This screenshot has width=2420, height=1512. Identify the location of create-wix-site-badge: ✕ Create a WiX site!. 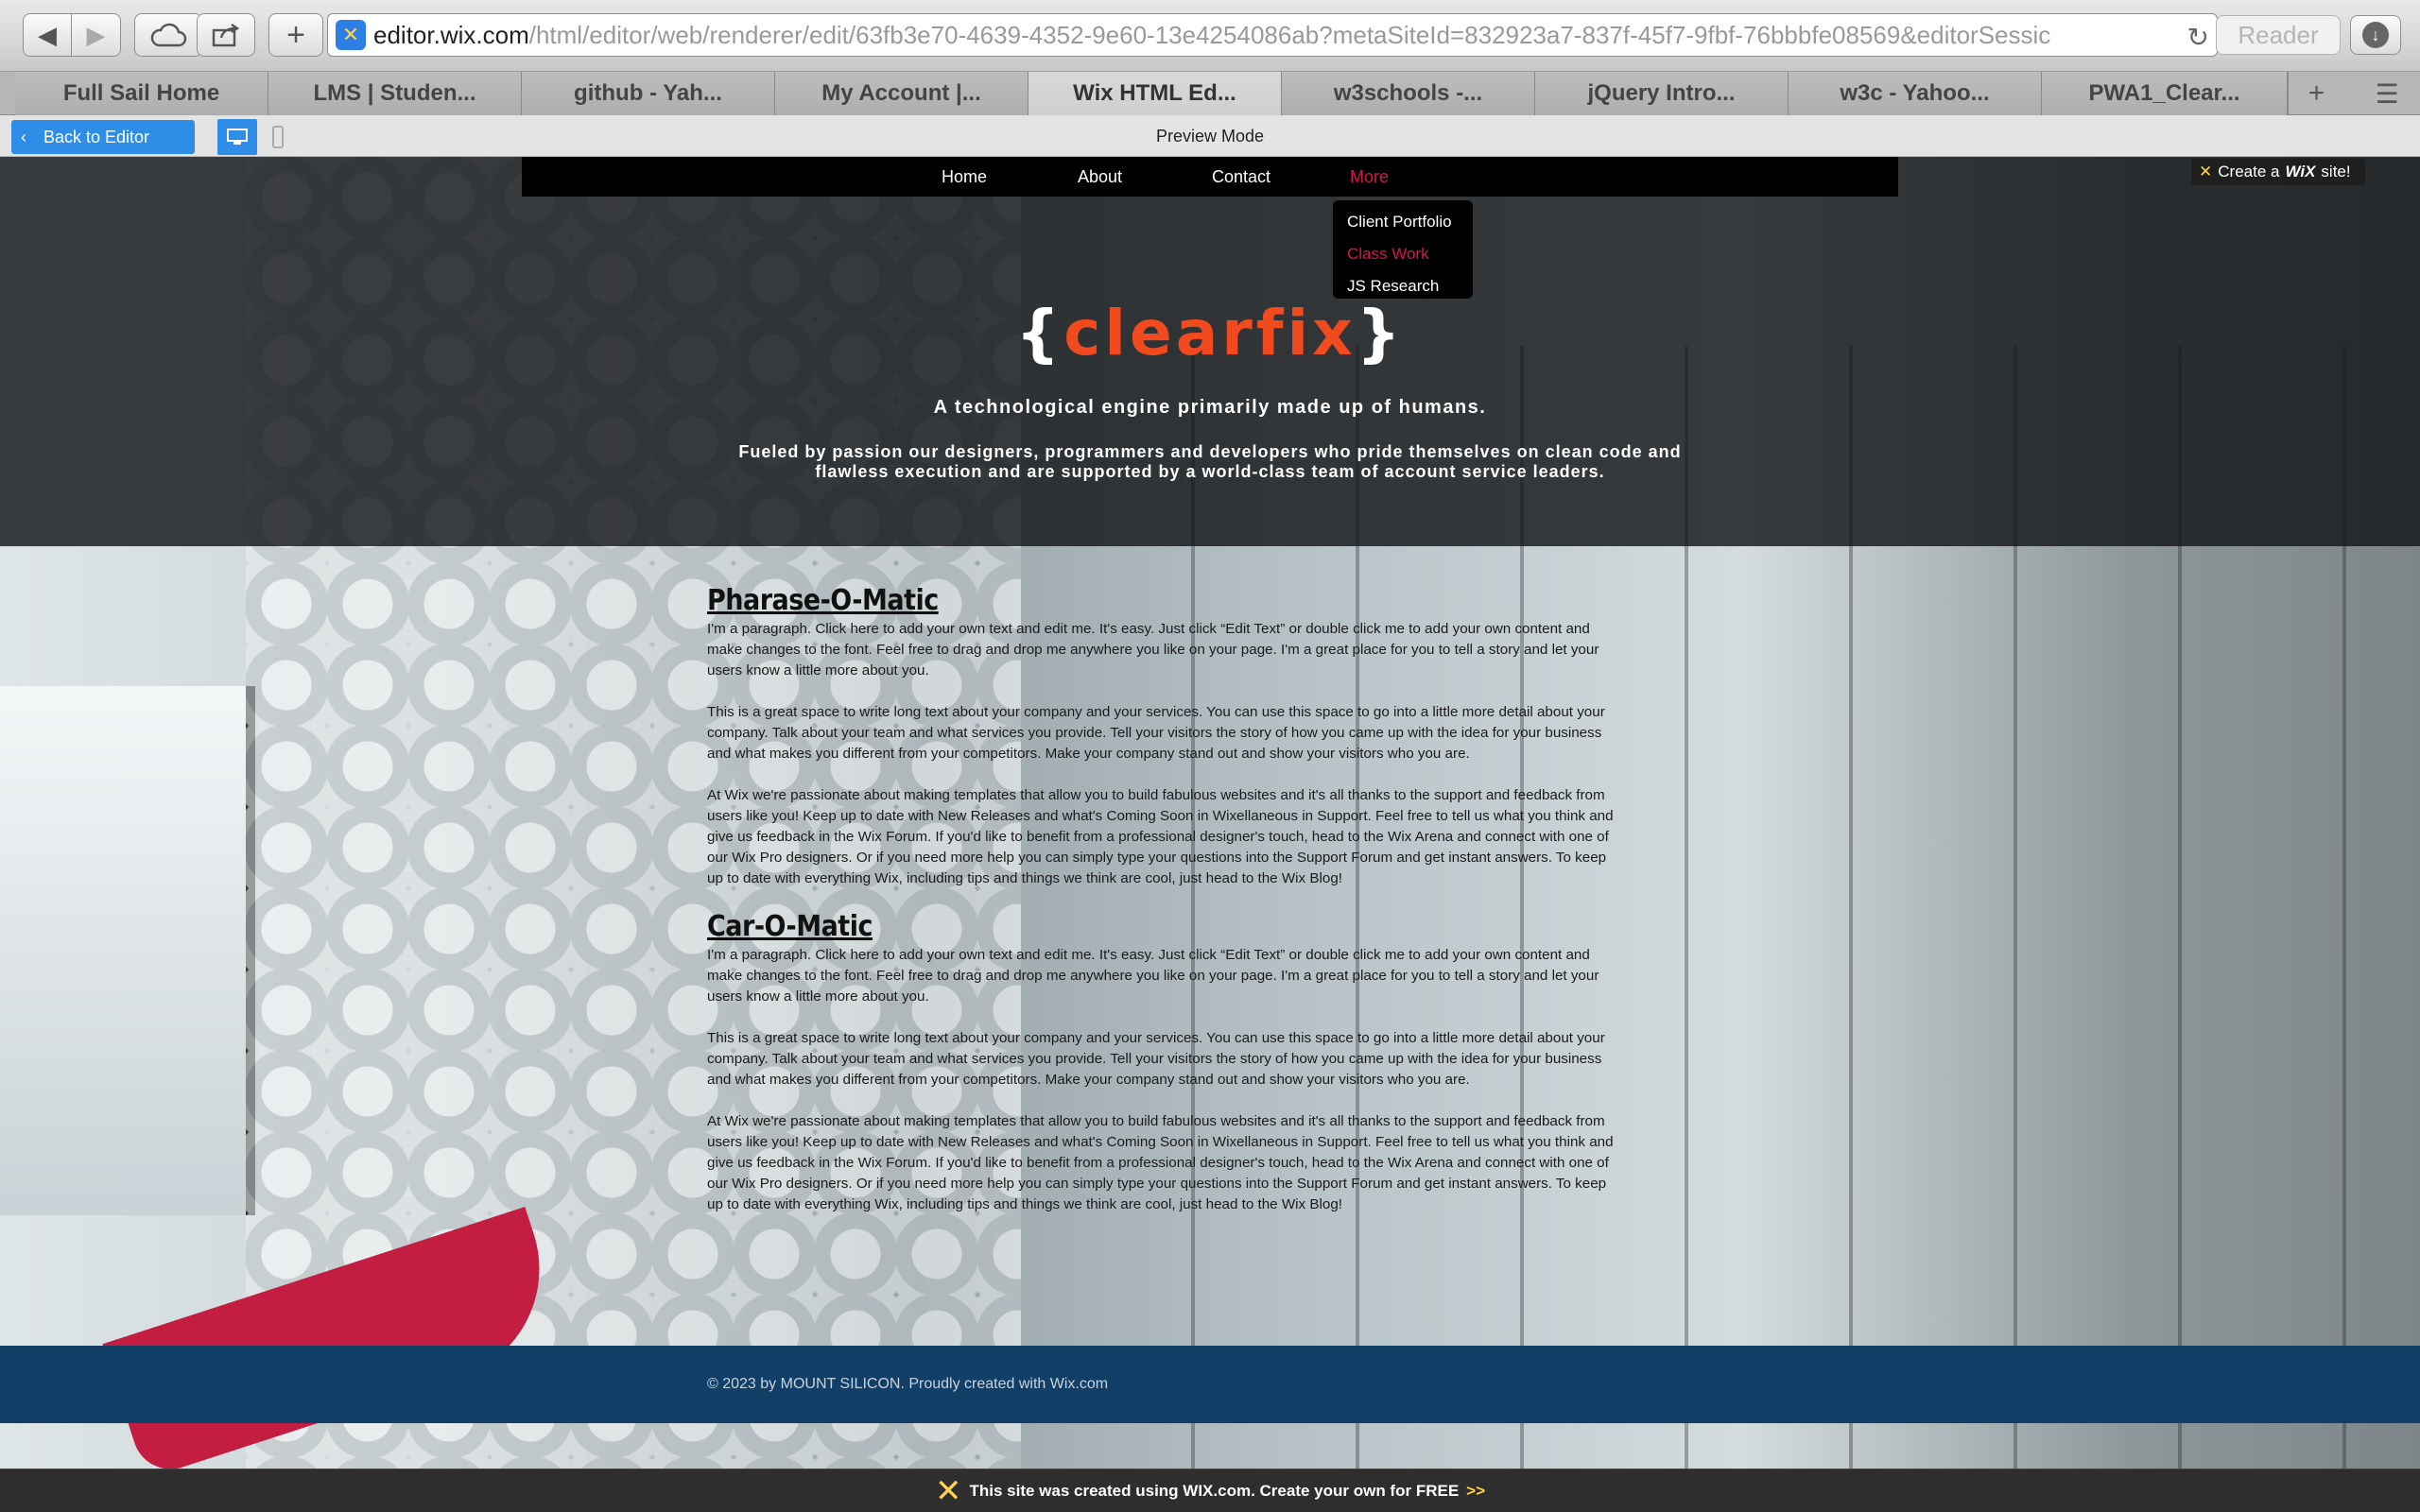
(2278, 172).